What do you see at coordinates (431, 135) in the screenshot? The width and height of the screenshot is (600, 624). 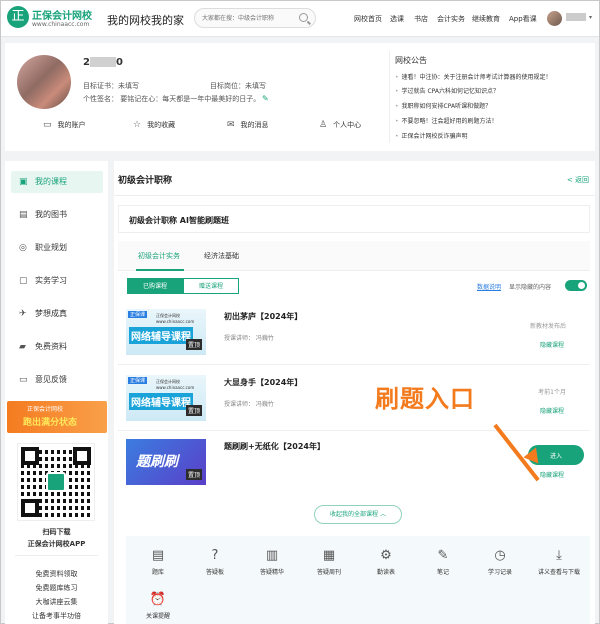 I see `announce-item: 正保会计网校反诈骗声明` at bounding box center [431, 135].